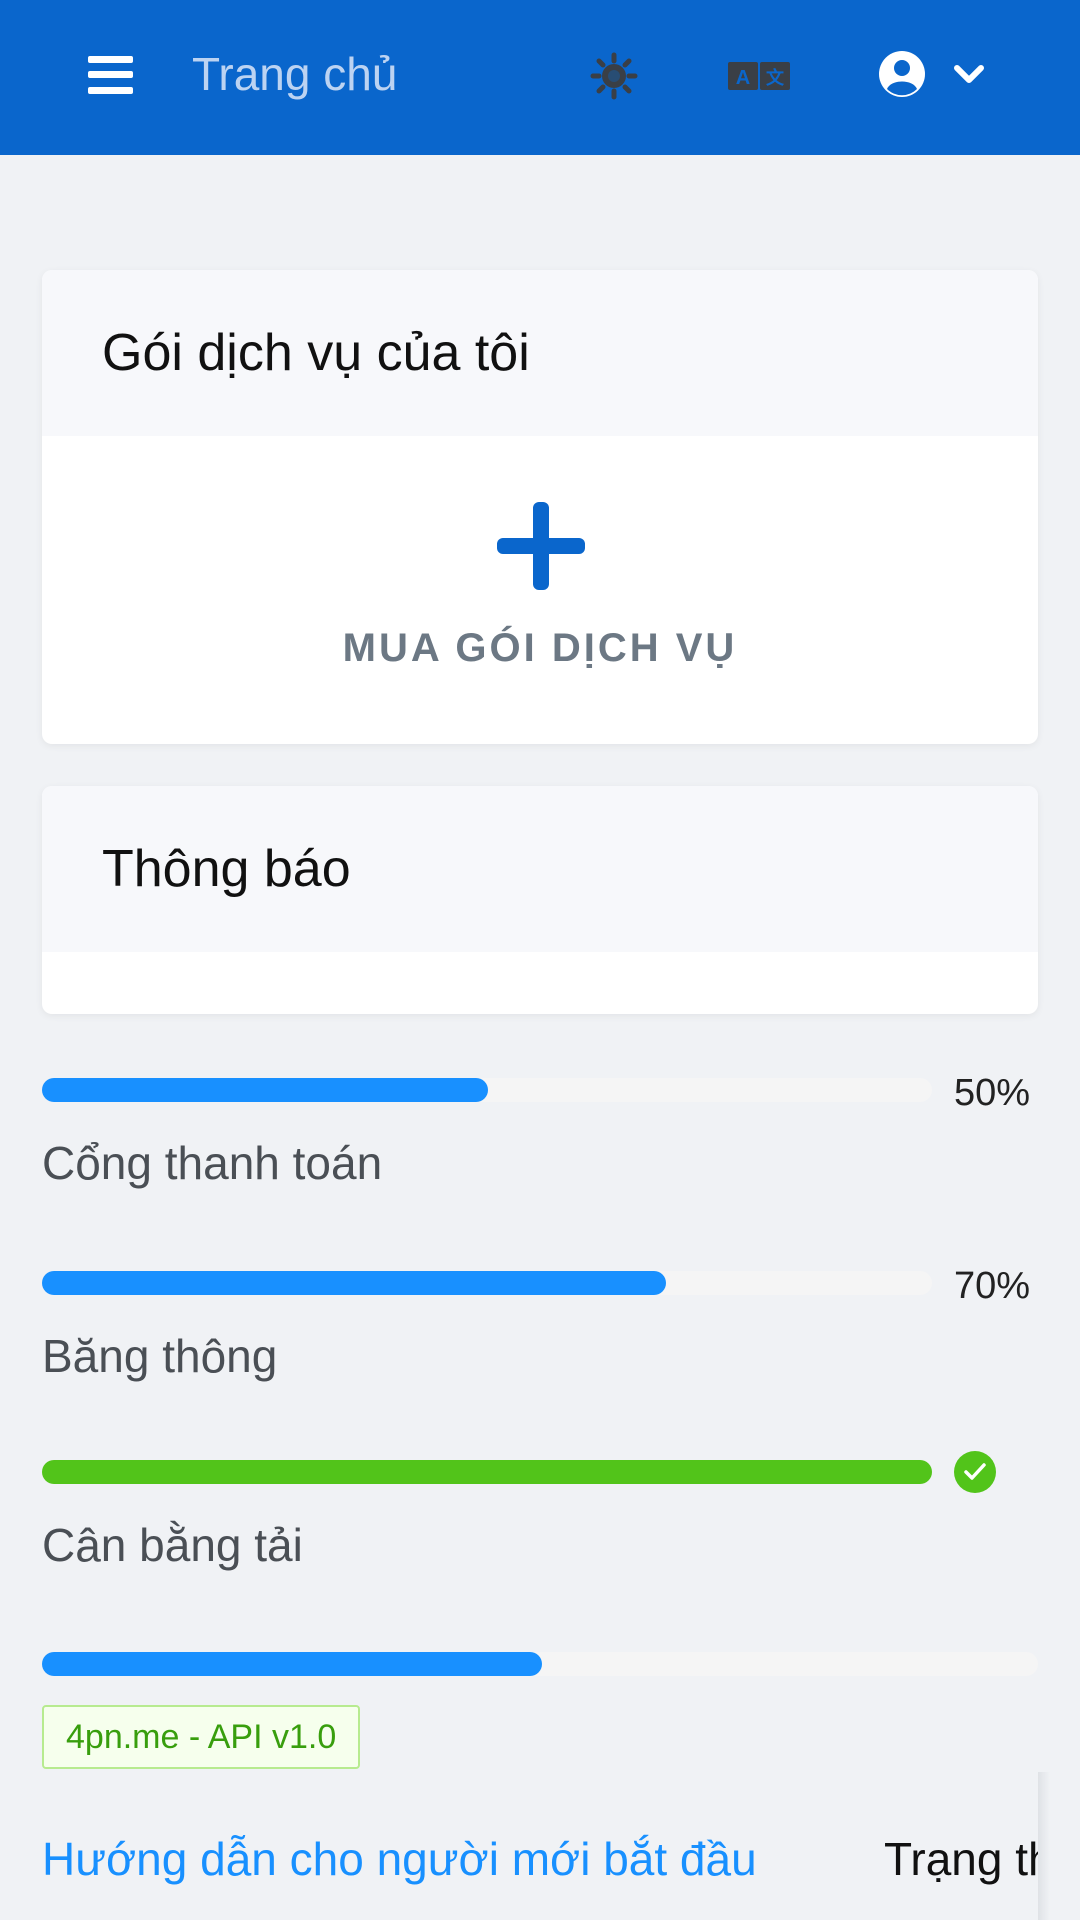  Describe the element at coordinates (541, 546) in the screenshot. I see `plus-icon` at that location.